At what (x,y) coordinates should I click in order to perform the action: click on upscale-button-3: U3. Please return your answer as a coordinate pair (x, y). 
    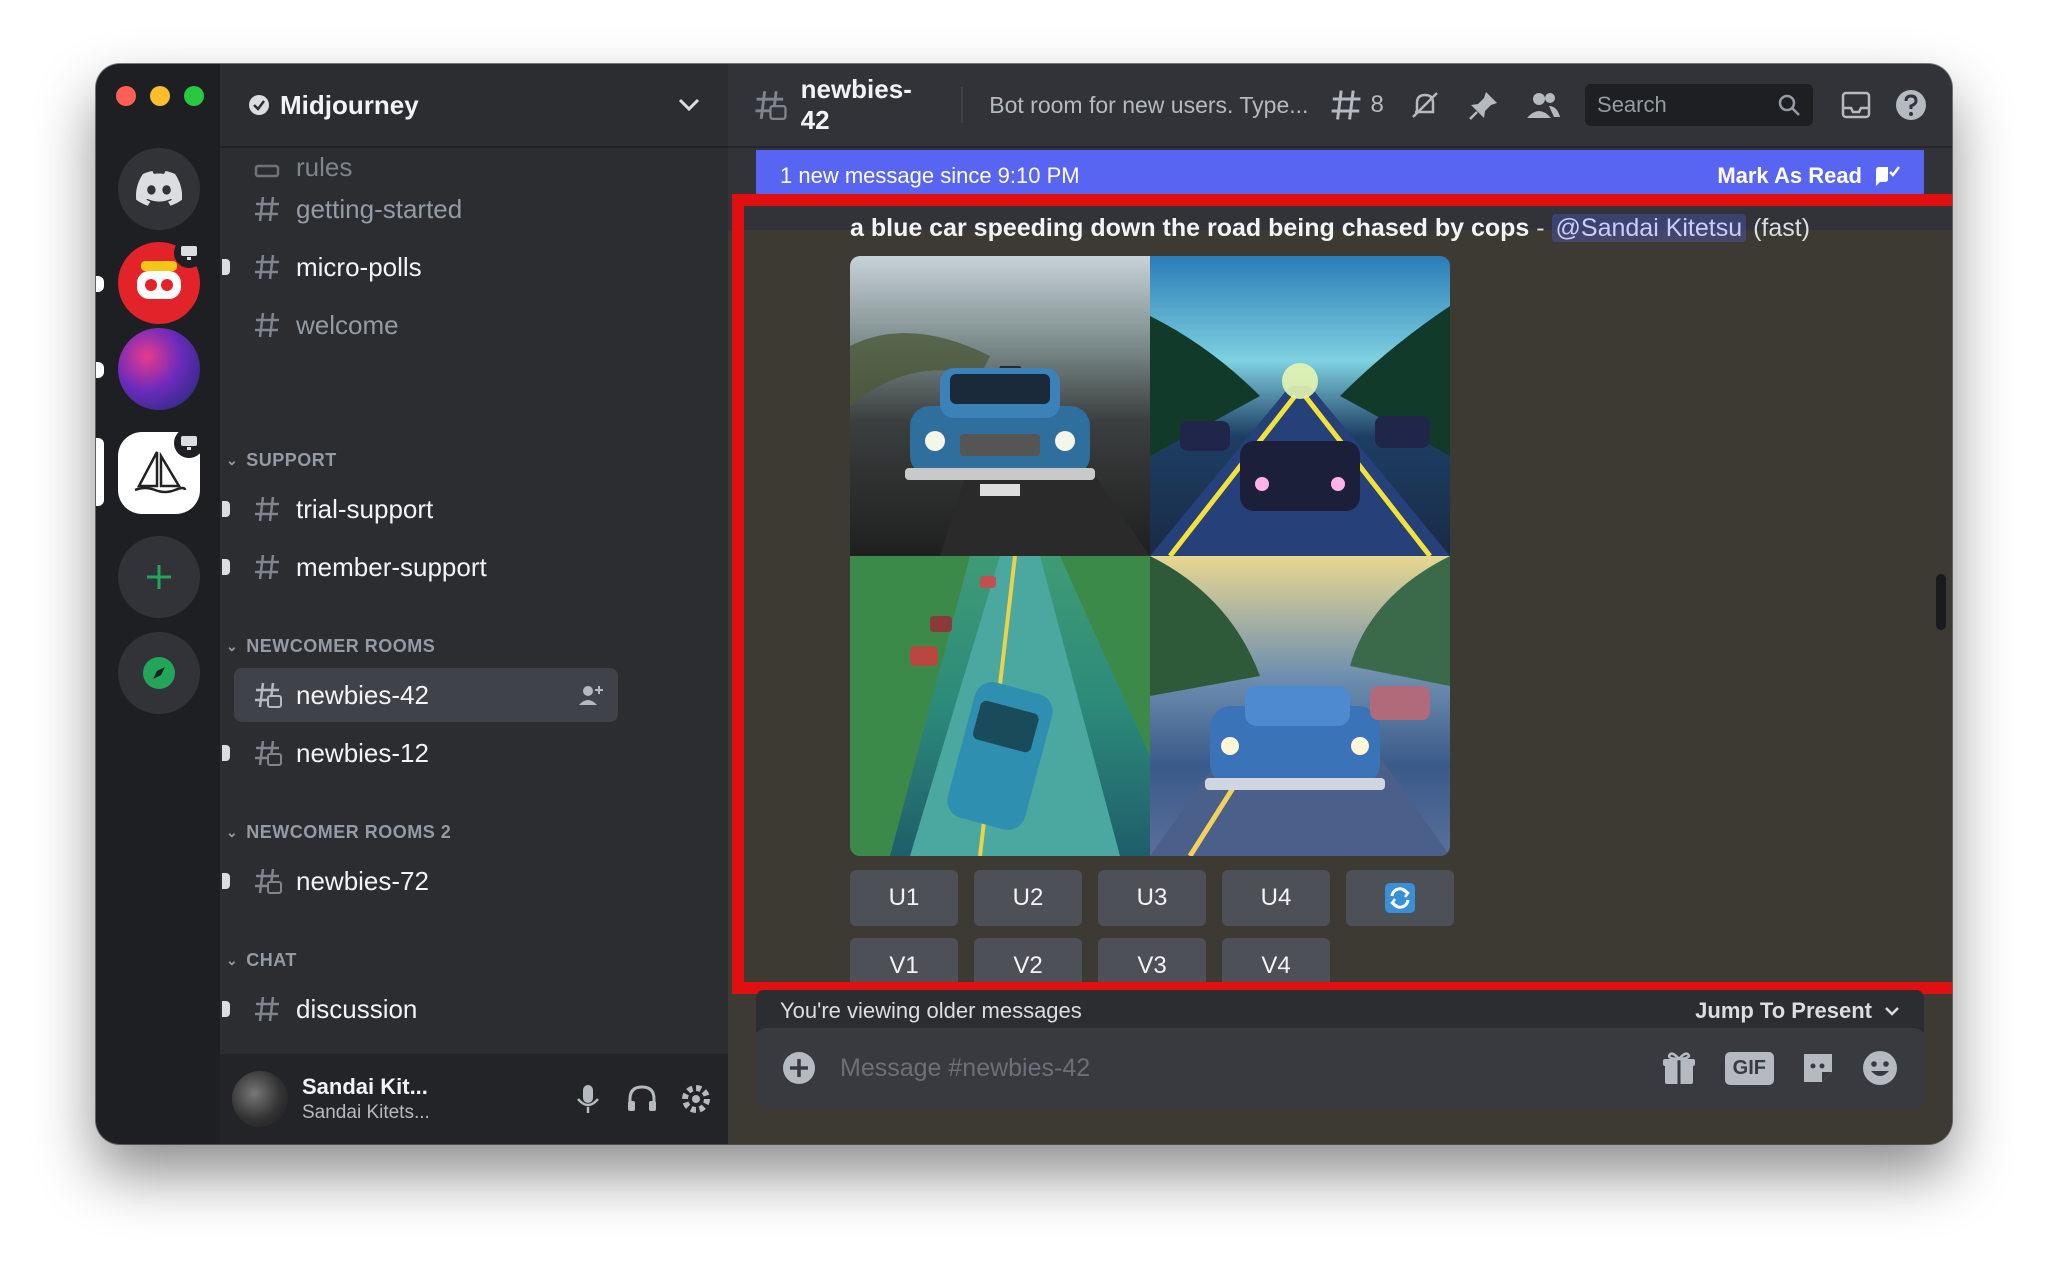
    Looking at the image, I should click on (1152, 898).